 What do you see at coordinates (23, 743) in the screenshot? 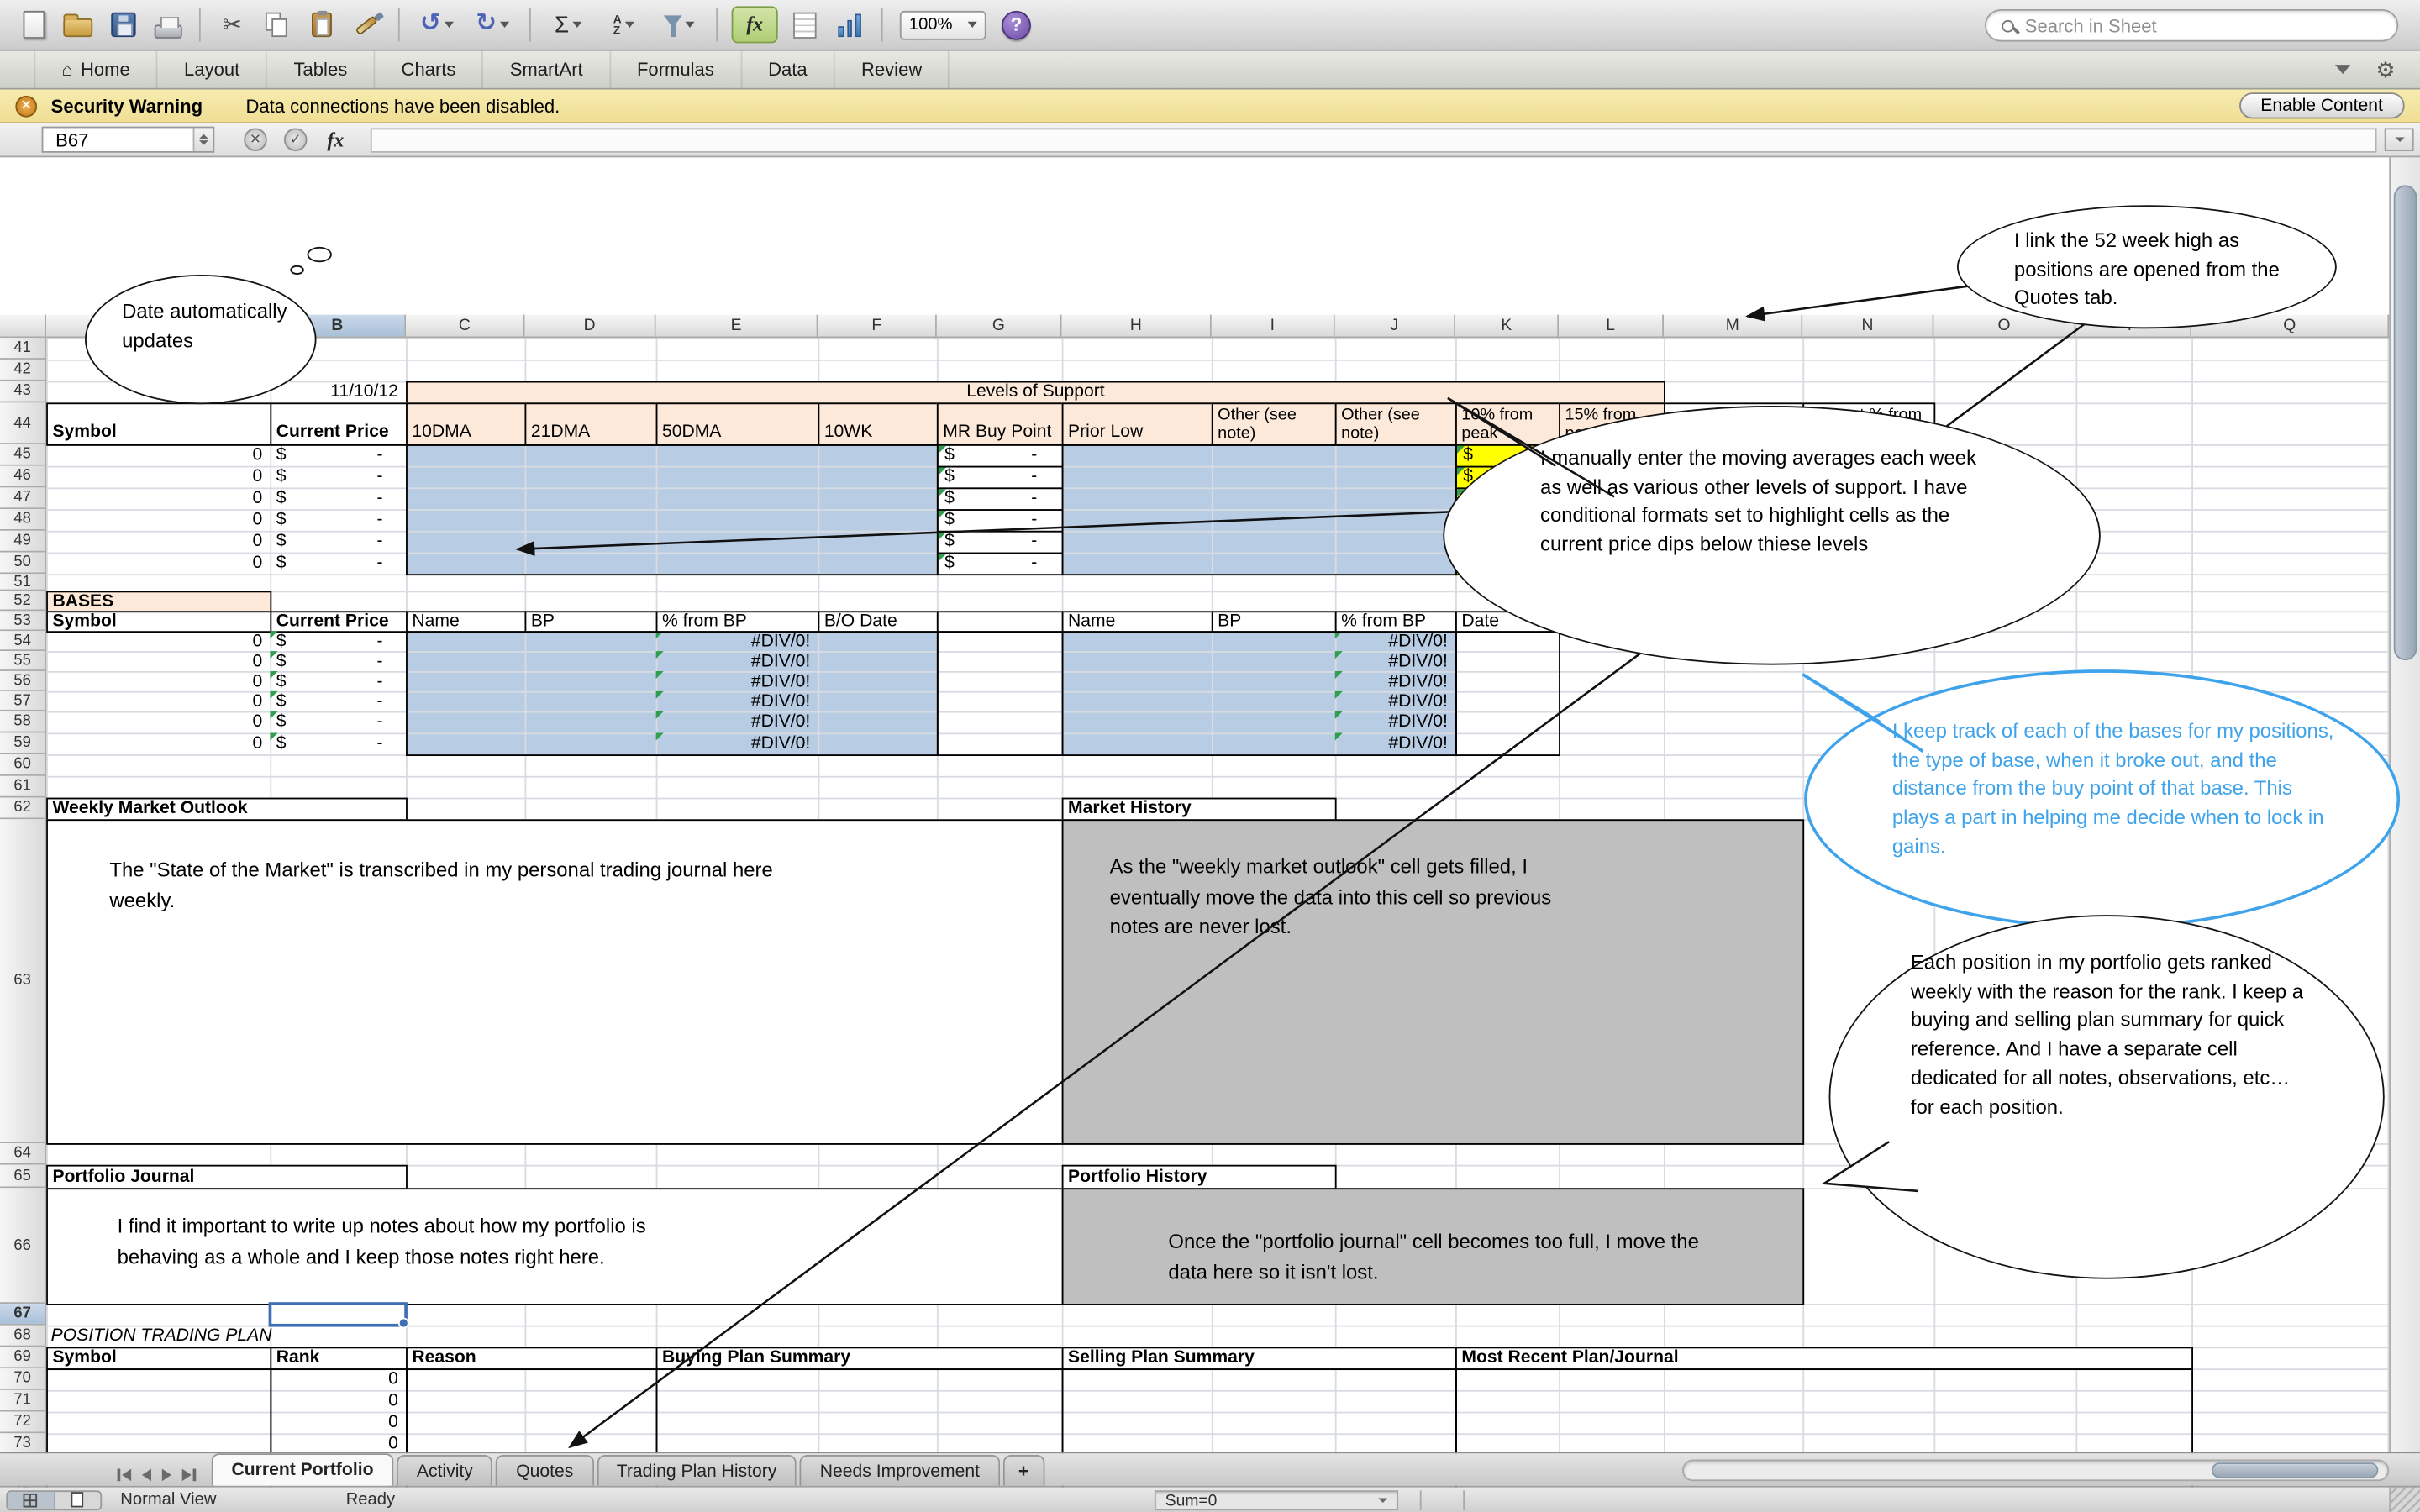
I see `row-header-59: 59` at bounding box center [23, 743].